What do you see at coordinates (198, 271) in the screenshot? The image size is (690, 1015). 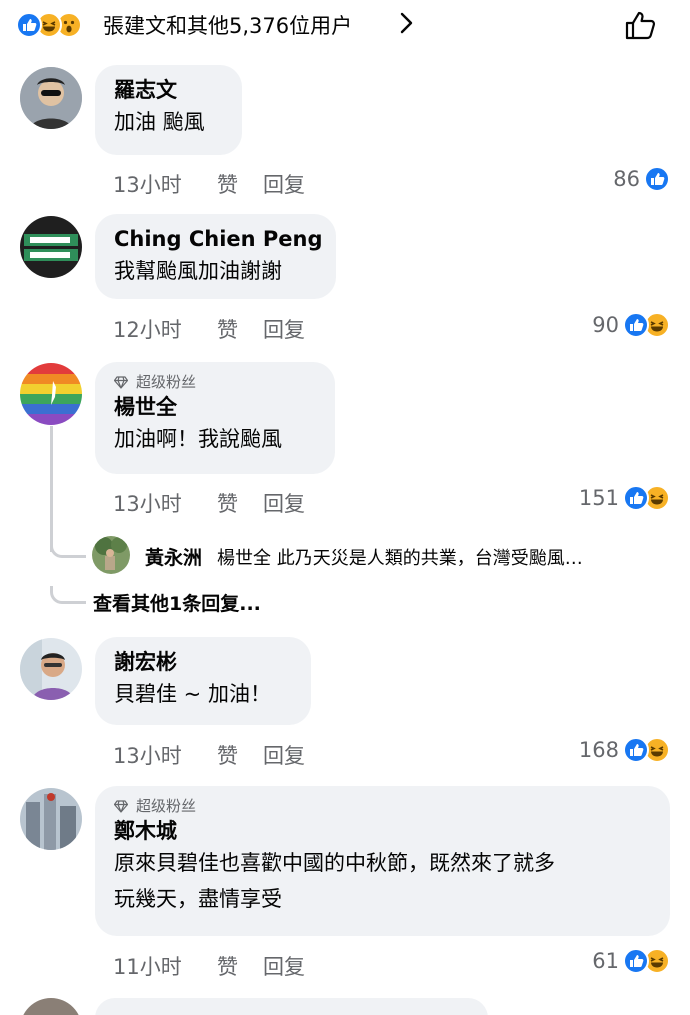 I see `comment-text: 我幫颱風加油謝謝` at bounding box center [198, 271].